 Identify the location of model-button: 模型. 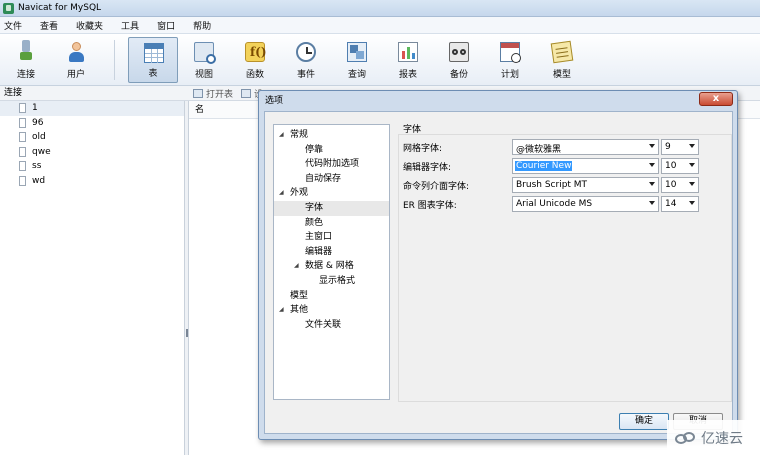
(562, 60).